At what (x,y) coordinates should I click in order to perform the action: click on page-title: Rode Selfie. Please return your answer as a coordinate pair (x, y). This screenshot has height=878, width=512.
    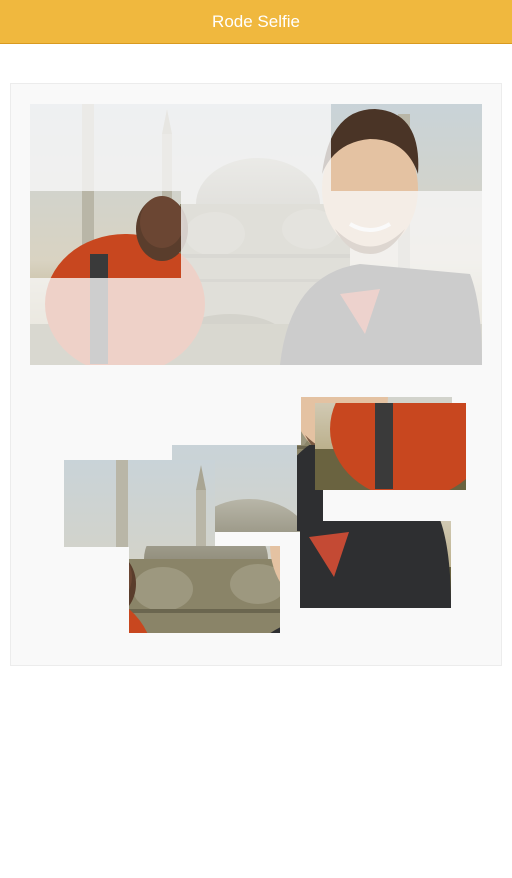
    Looking at the image, I should click on (256, 21).